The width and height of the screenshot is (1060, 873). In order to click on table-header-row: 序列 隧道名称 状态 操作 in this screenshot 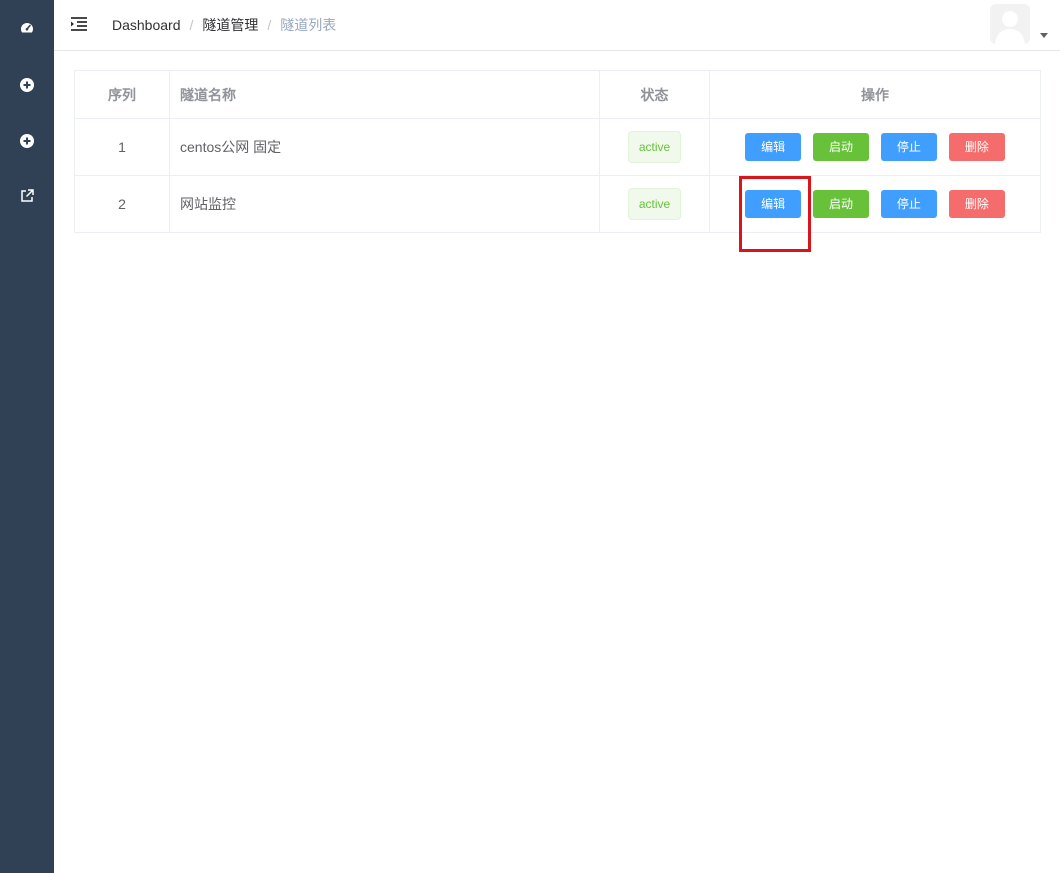, I will do `click(557, 94)`.